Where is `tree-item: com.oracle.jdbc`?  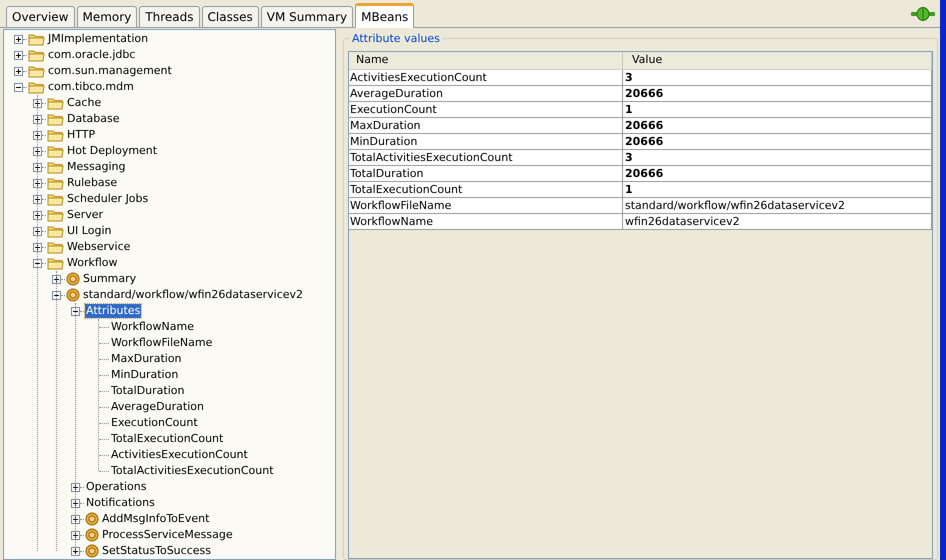 tree-item: com.oracle.jdbc is located at coordinates (91, 55).